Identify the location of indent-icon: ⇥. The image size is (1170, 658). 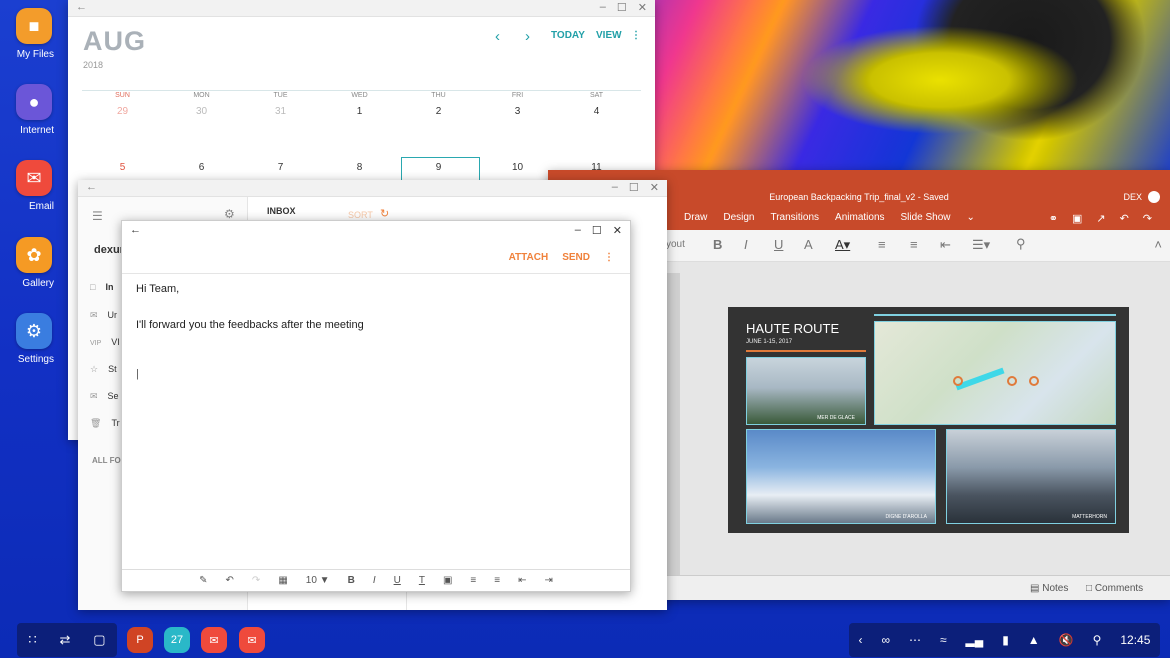
(548, 580).